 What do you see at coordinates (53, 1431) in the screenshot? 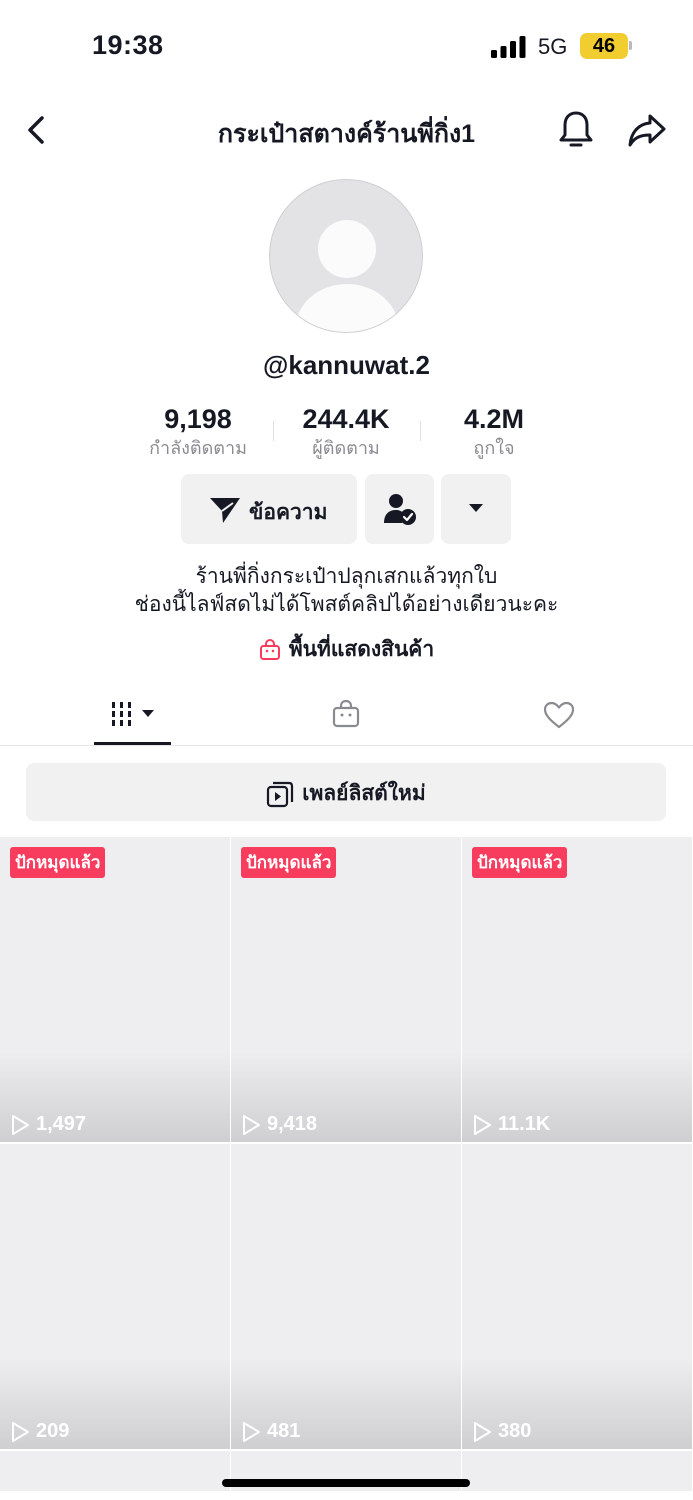
I see `view-count-value: 209` at bounding box center [53, 1431].